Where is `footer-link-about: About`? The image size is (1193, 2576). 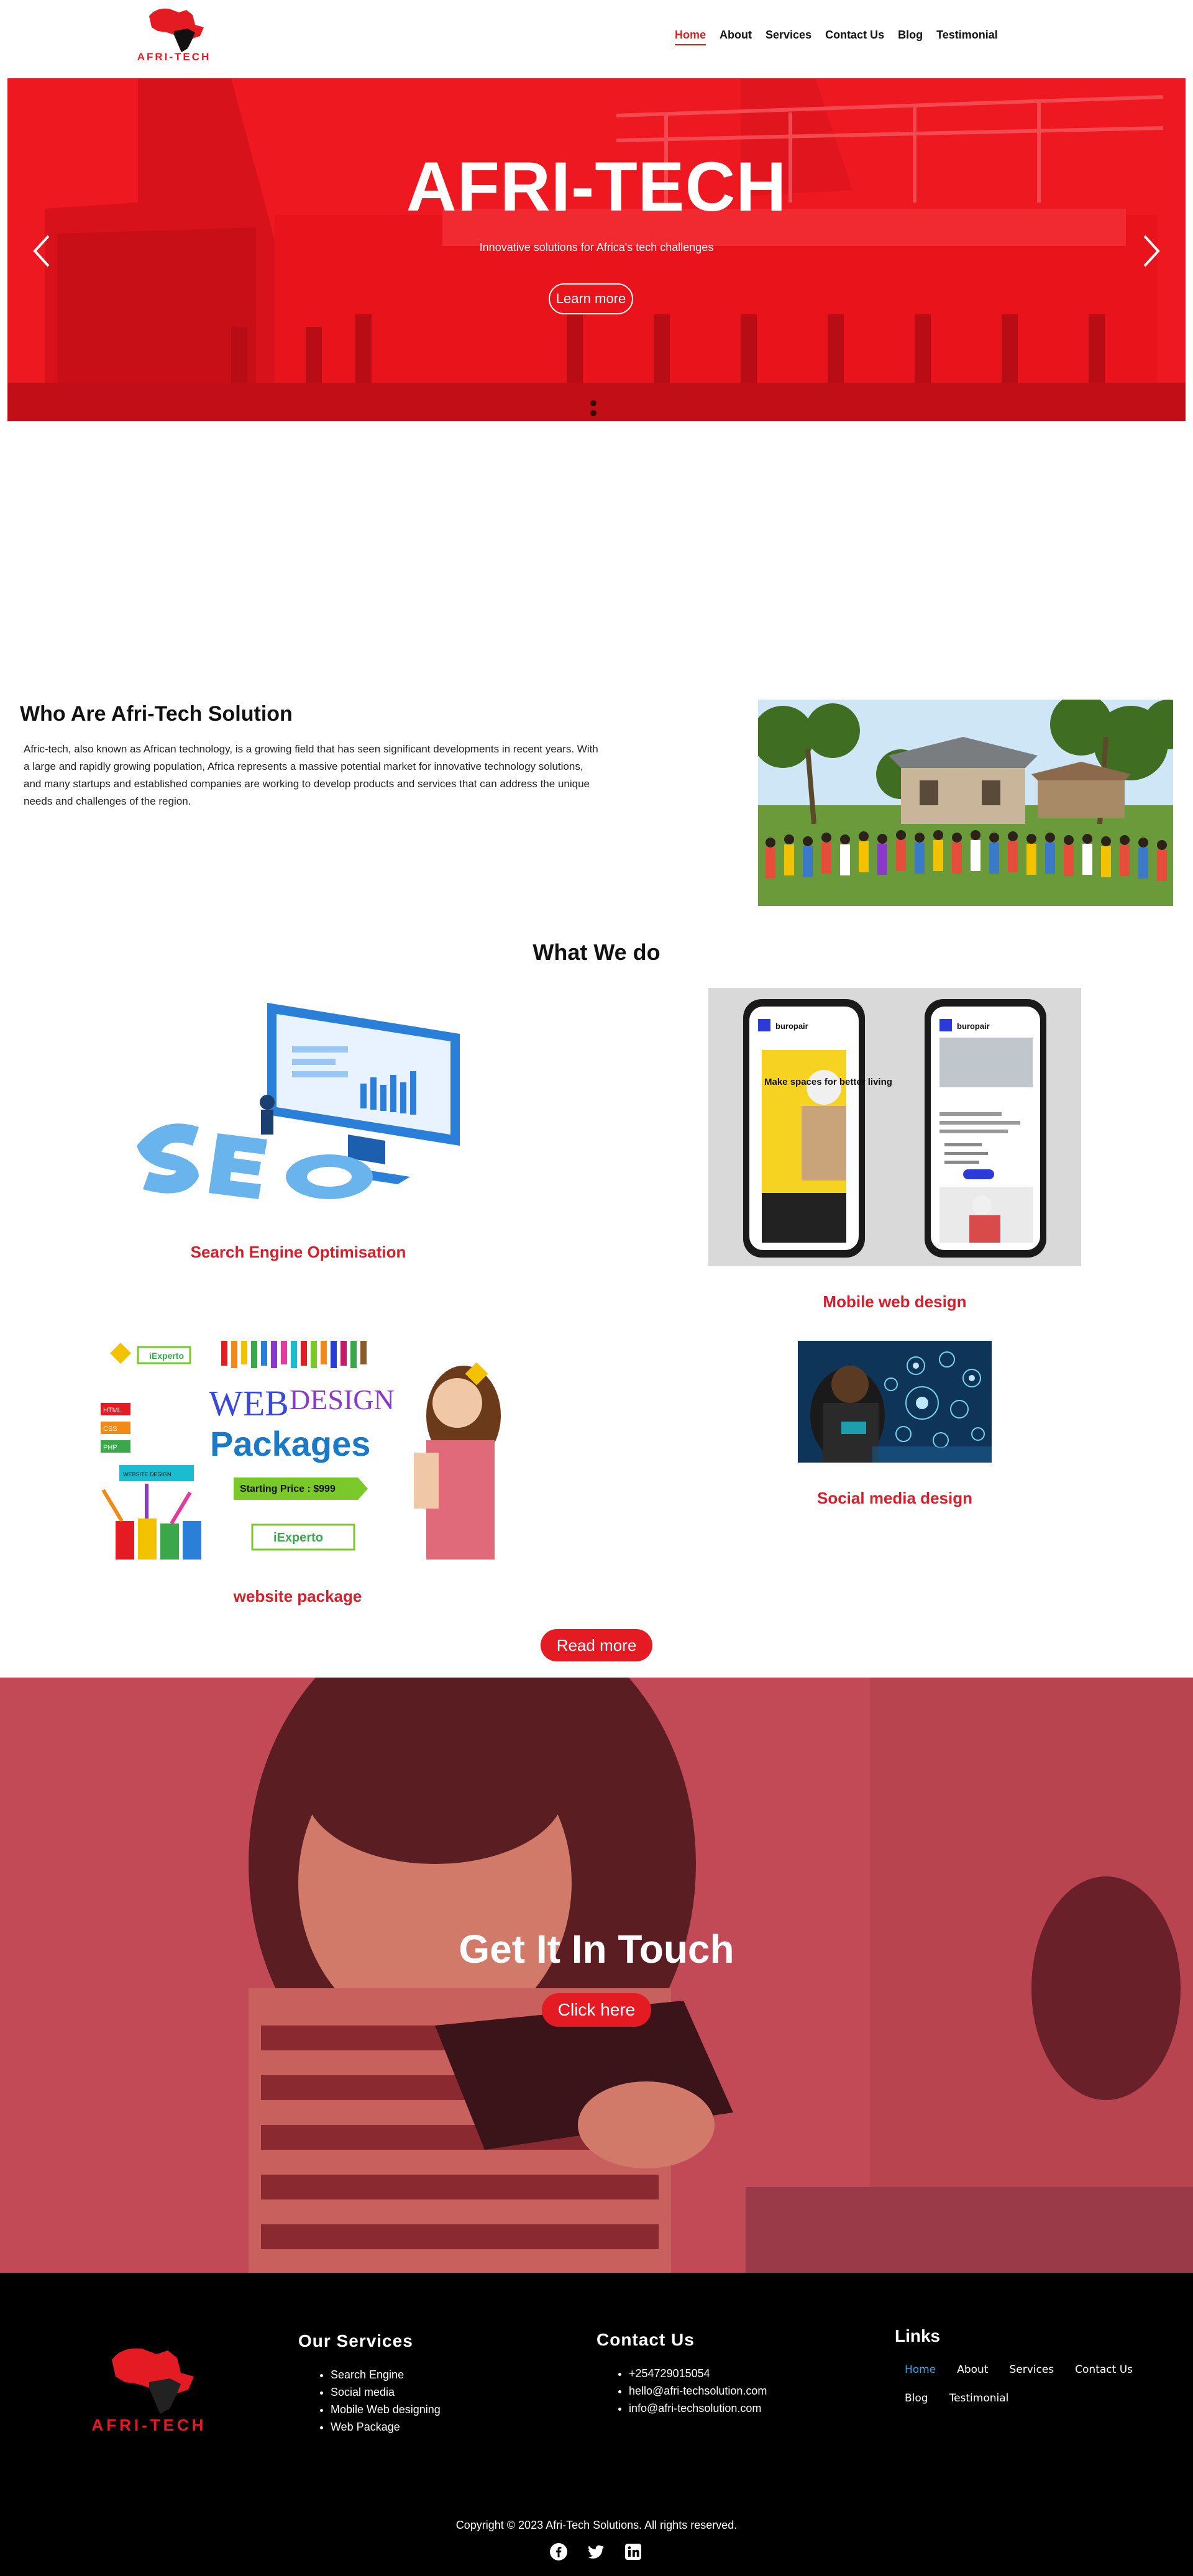 footer-link-about: About is located at coordinates (972, 2370).